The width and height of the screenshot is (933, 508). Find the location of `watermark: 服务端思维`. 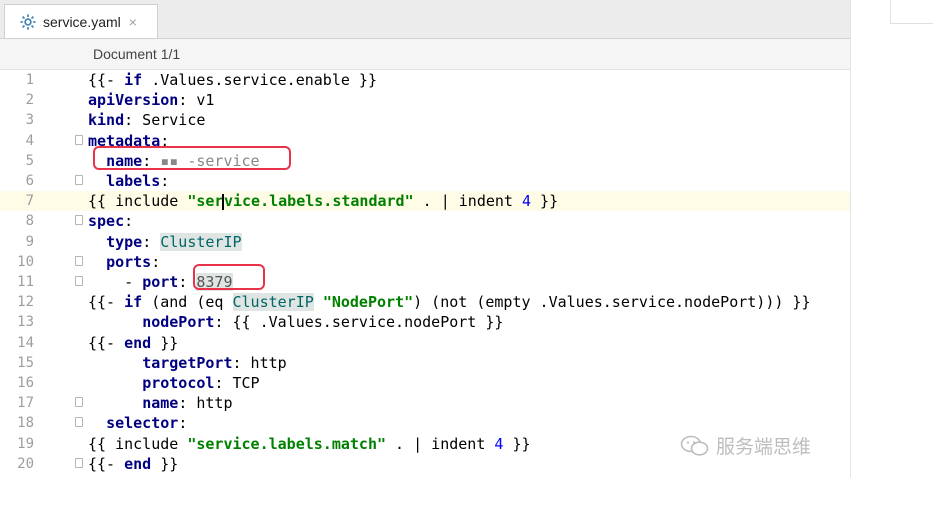

watermark: 服务端思维 is located at coordinates (745, 445).